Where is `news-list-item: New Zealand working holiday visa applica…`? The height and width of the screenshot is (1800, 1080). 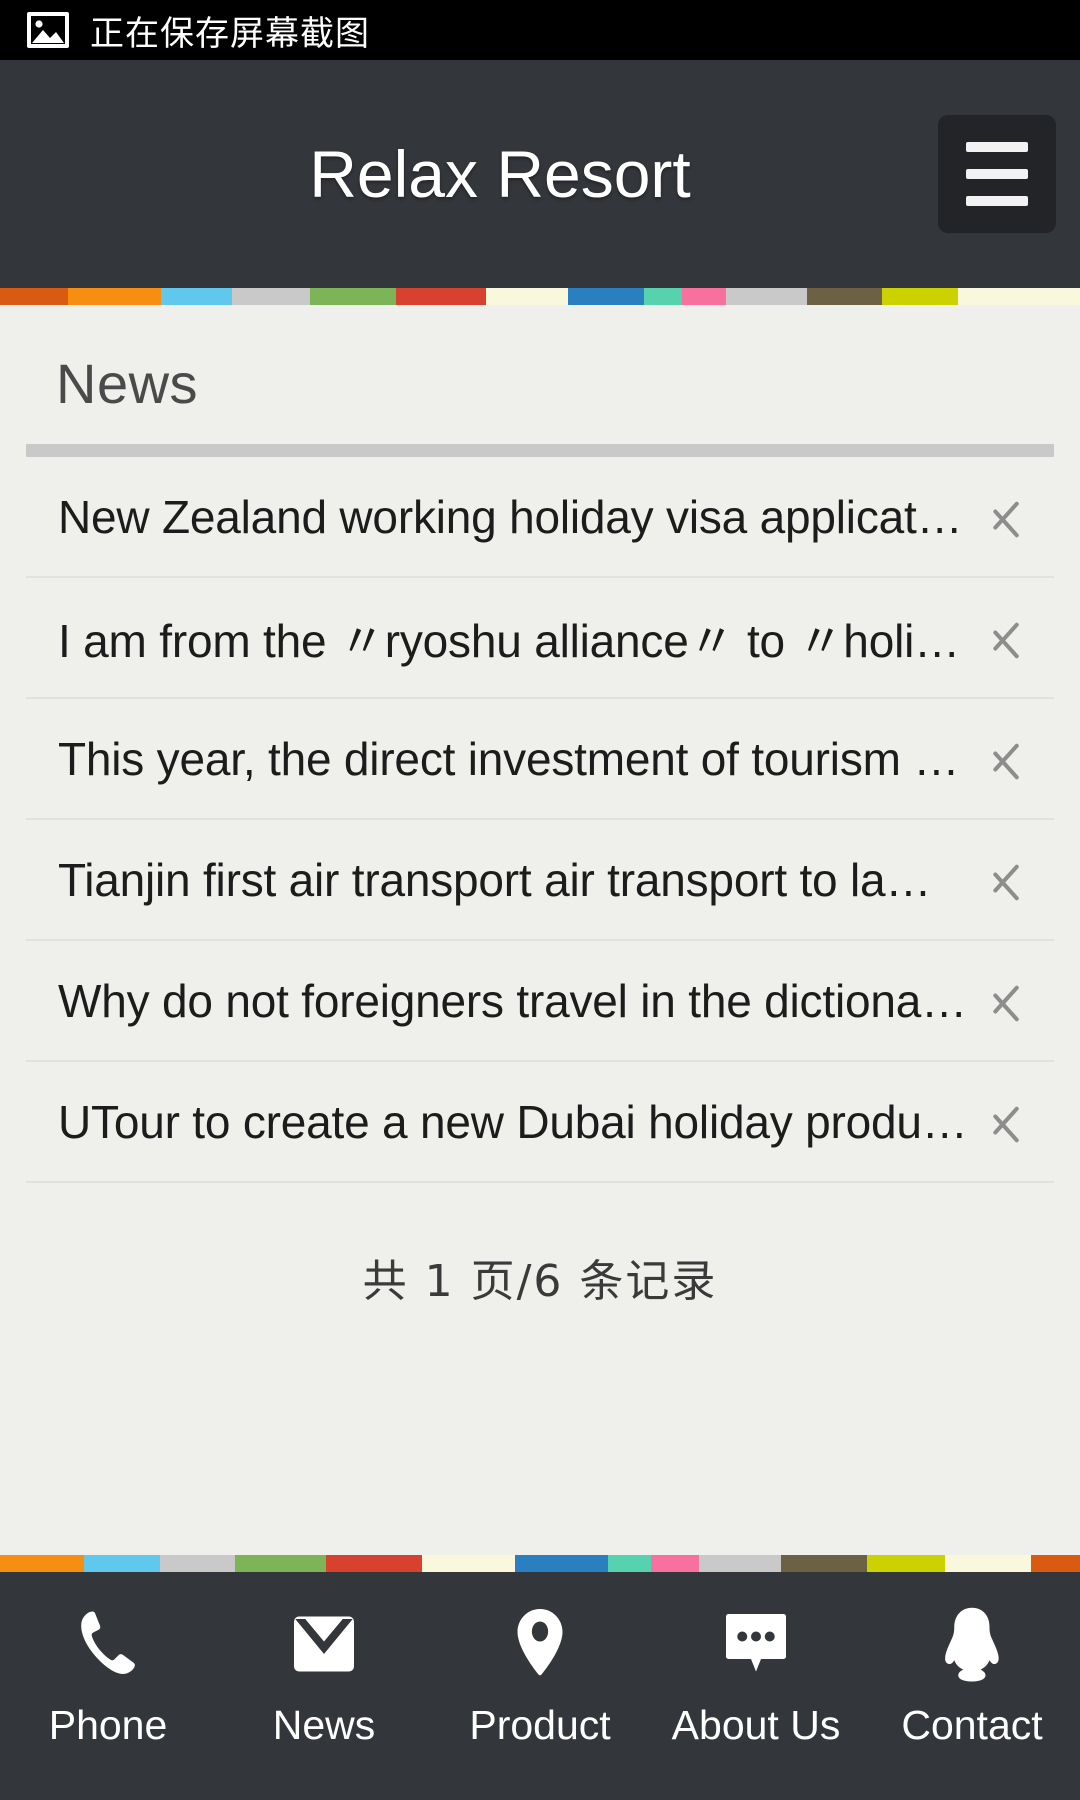 news-list-item: New Zealand working holiday visa applica… is located at coordinates (540, 517).